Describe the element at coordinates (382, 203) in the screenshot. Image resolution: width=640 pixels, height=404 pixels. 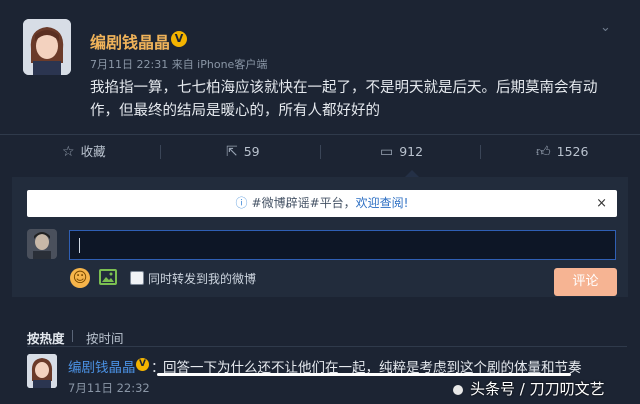
I see `notice-link: 欢迎查阅!` at that location.